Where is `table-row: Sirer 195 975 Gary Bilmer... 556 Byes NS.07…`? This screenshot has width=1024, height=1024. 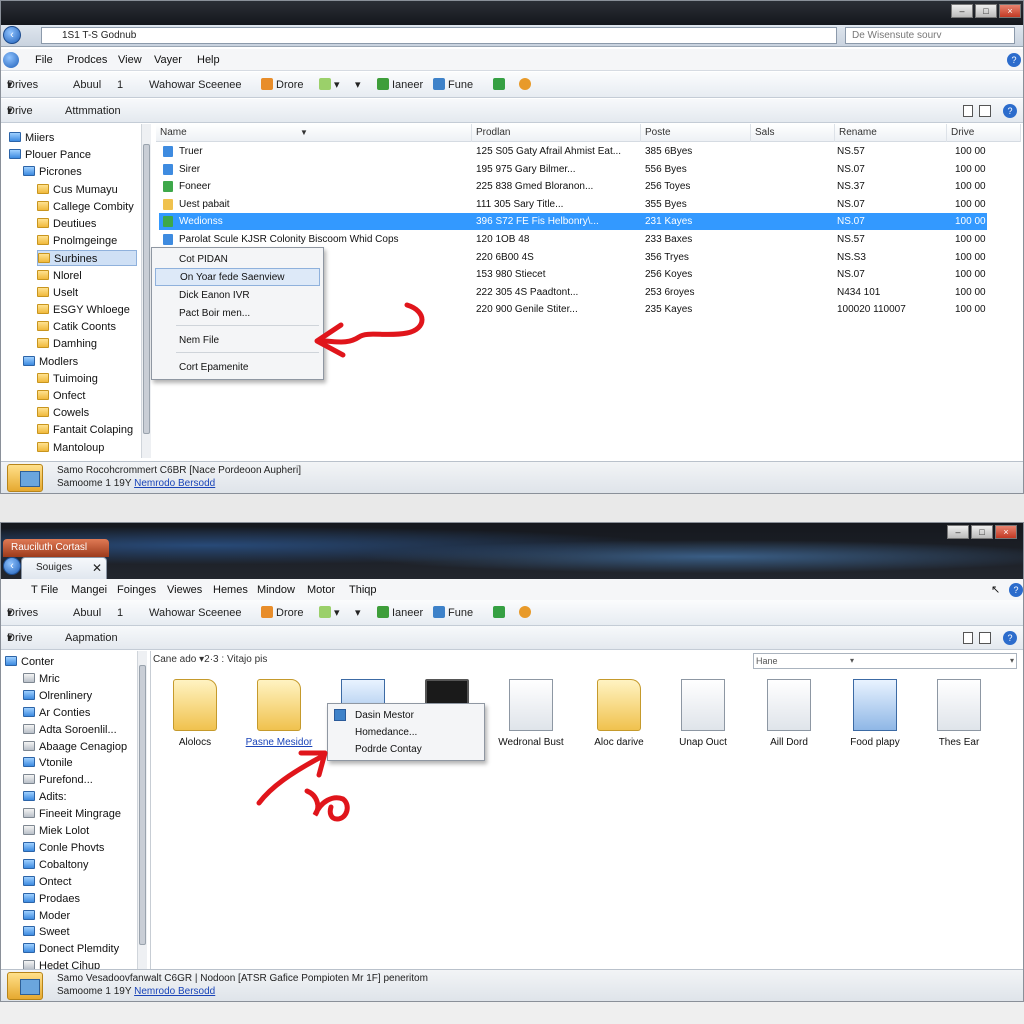 table-row: Sirer 195 975 Gary Bilmer... 556 Byes NS.07… is located at coordinates (573, 169).